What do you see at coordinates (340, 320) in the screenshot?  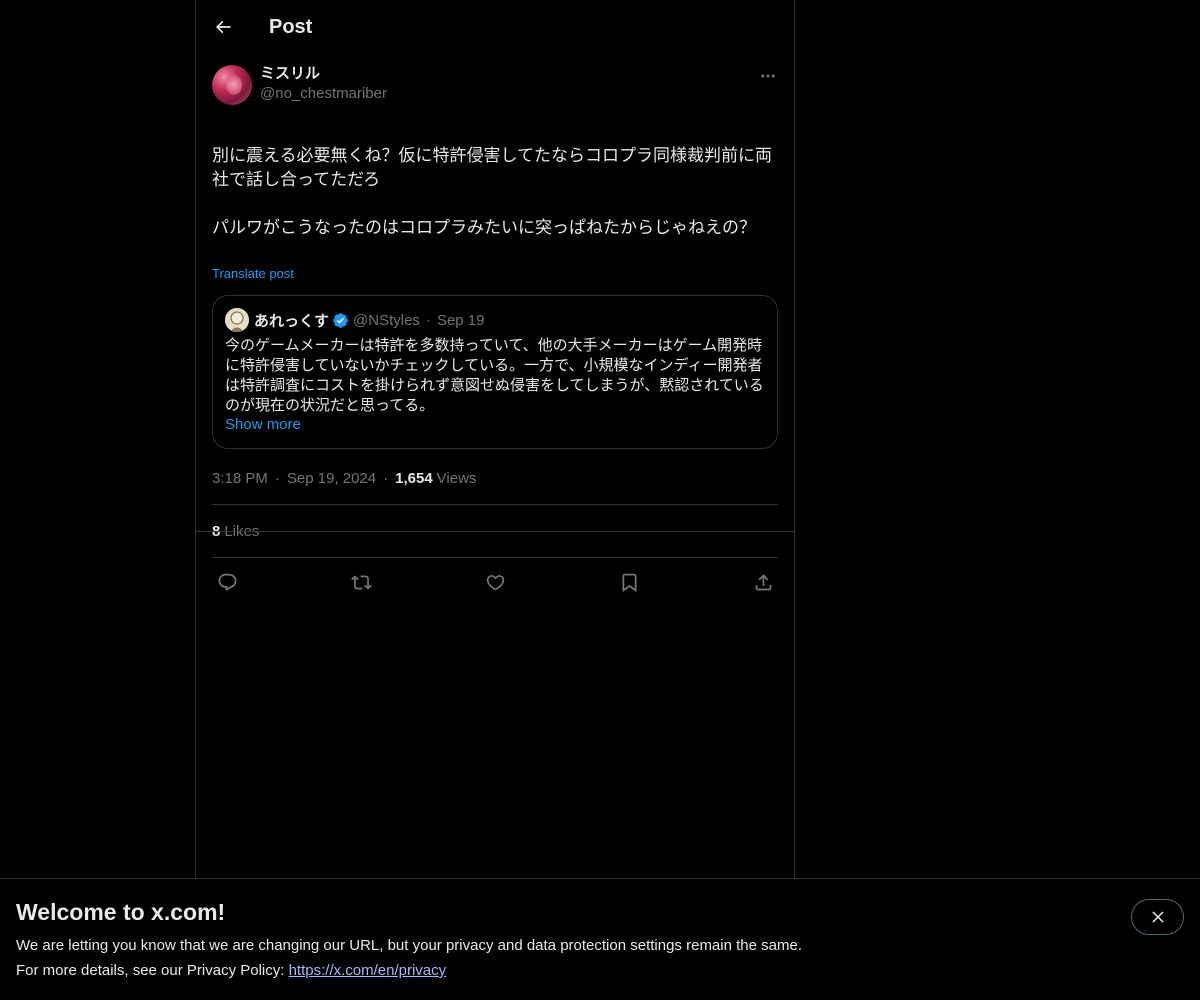 I see `verified-badge-icon` at bounding box center [340, 320].